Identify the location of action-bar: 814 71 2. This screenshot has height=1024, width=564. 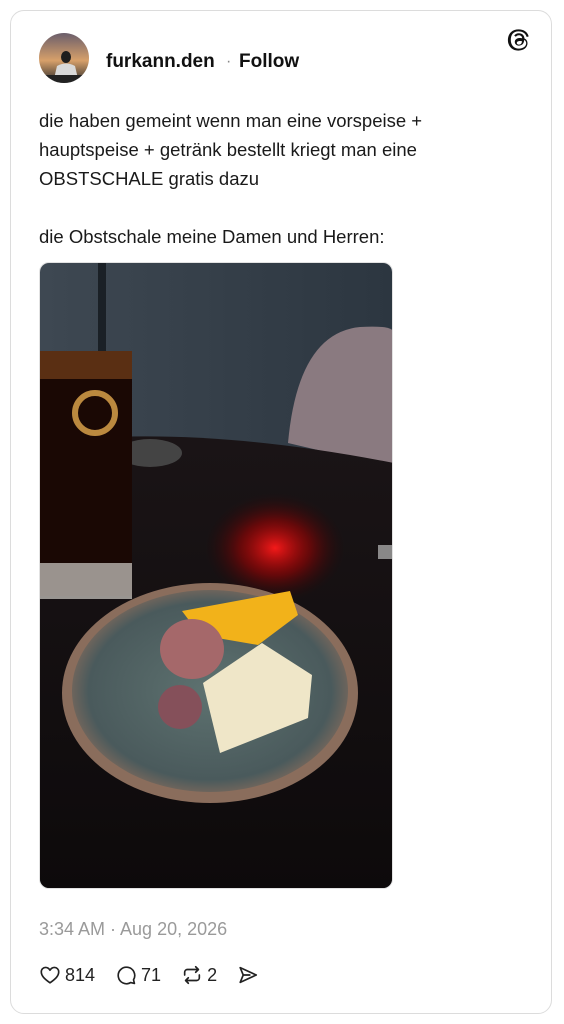
(159, 975).